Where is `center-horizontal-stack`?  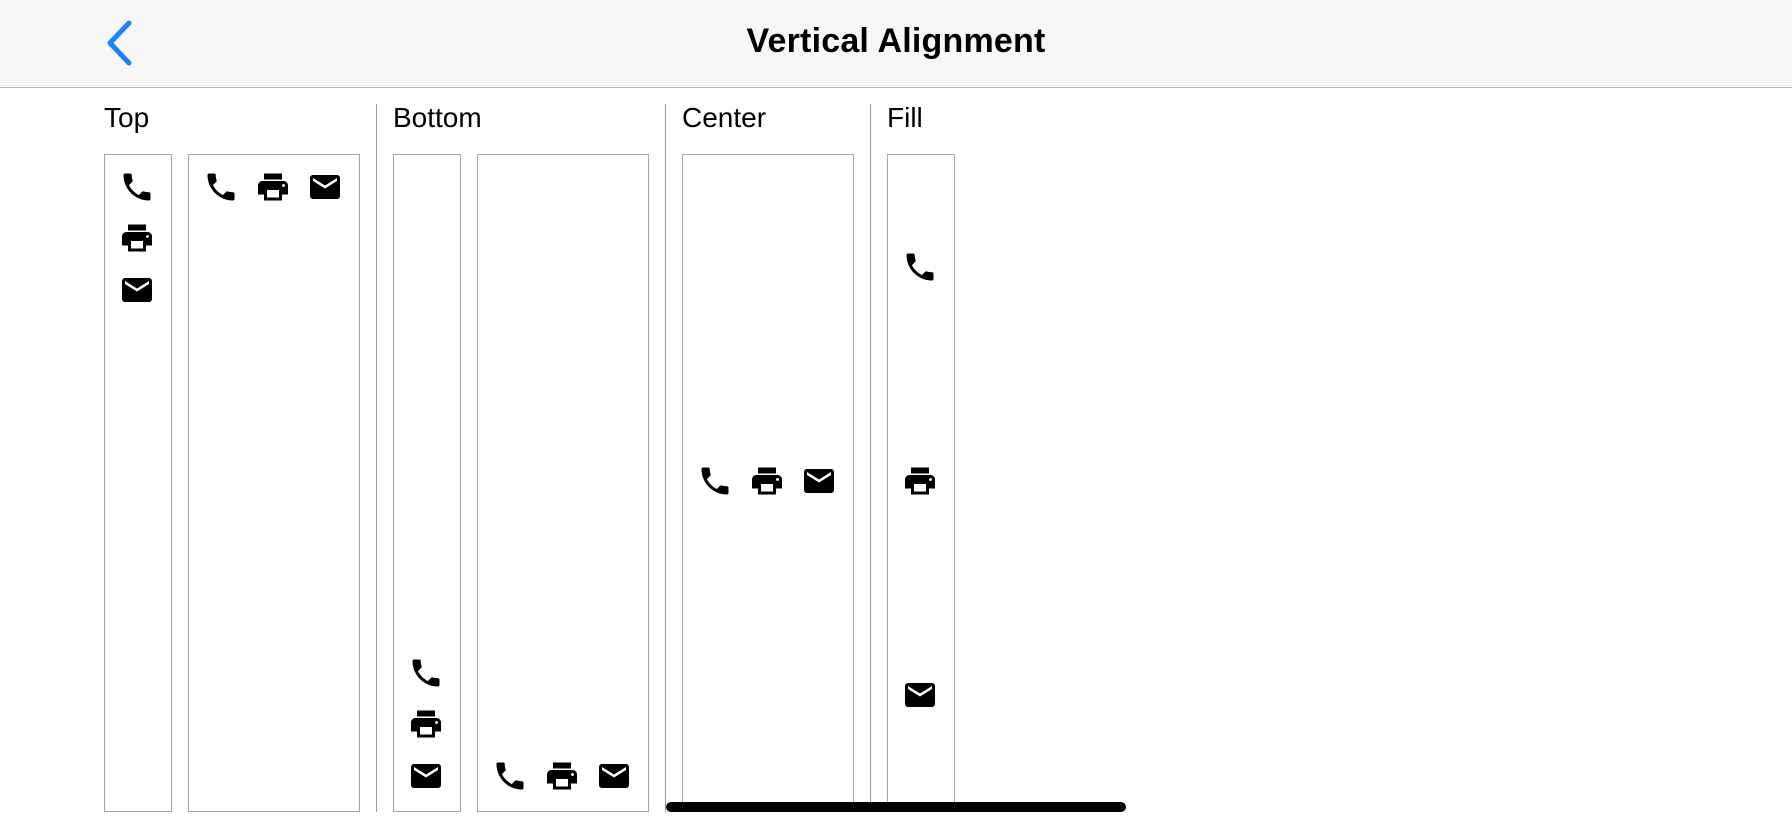 center-horizontal-stack is located at coordinates (768, 483).